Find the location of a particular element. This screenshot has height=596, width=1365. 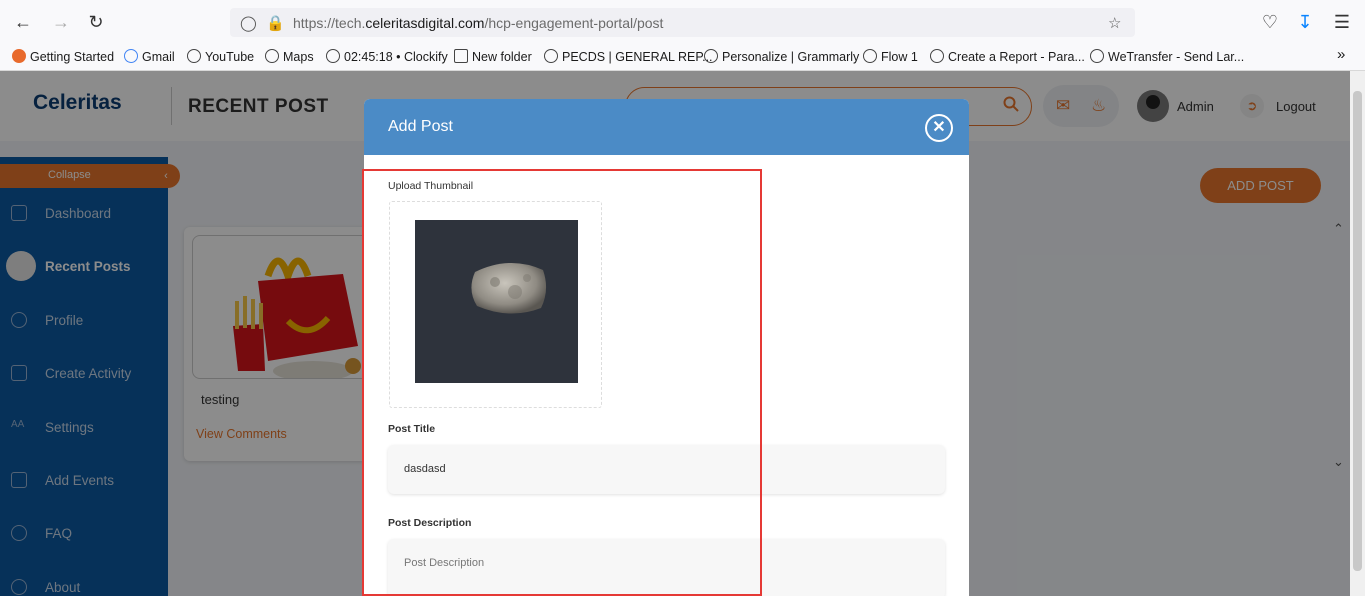

firefox-icon is located at coordinates (19, 56).